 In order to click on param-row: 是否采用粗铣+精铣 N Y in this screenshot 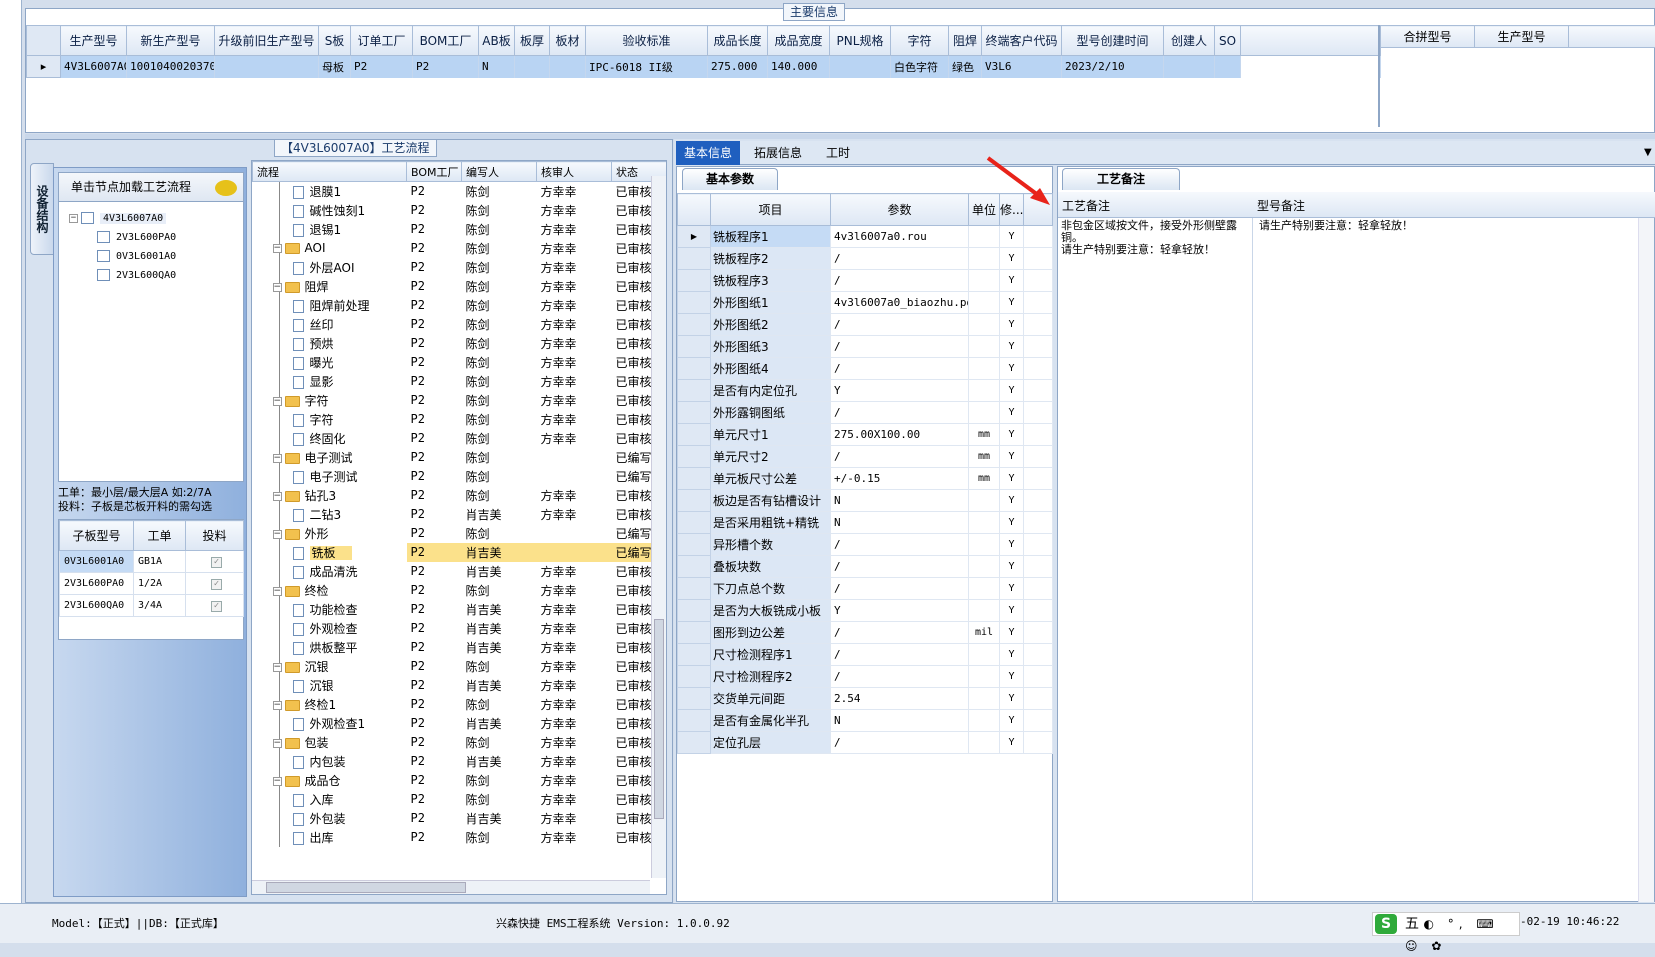, I will do `click(865, 522)`.